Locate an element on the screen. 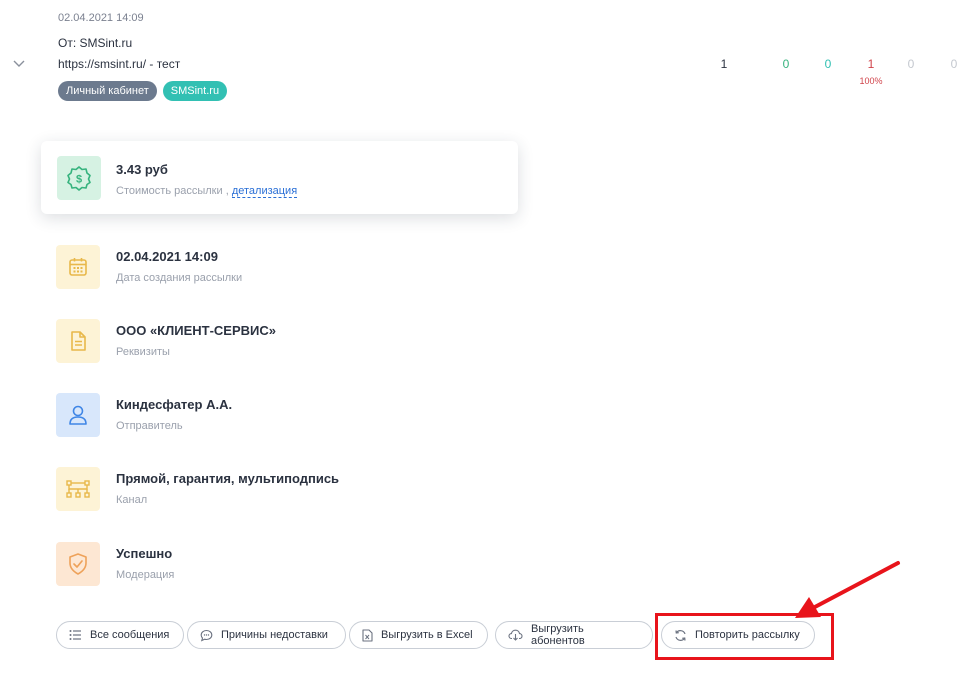 This screenshot has height=687, width=974. channel-icon-box is located at coordinates (78, 489).